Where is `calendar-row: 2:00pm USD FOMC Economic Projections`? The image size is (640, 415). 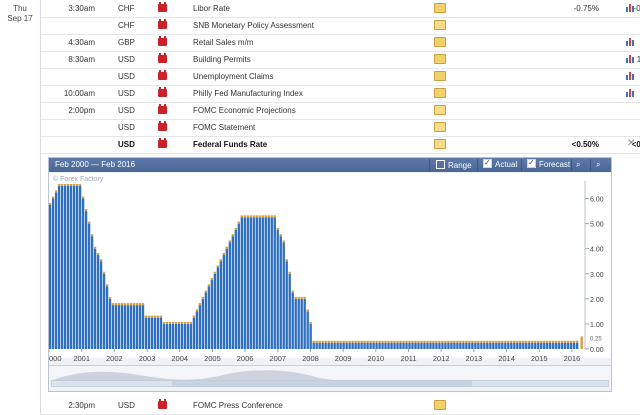 calendar-row: 2:00pm USD FOMC Economic Projections is located at coordinates (340, 111).